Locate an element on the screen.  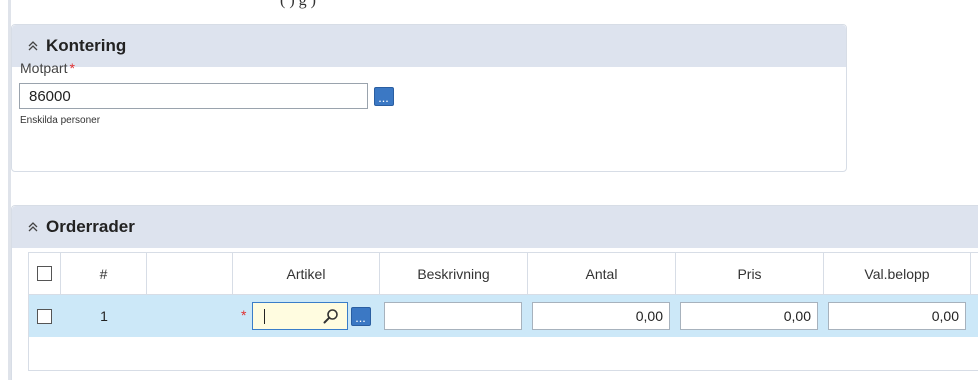
motpart-label-text: Motpart is located at coordinates (44, 68).